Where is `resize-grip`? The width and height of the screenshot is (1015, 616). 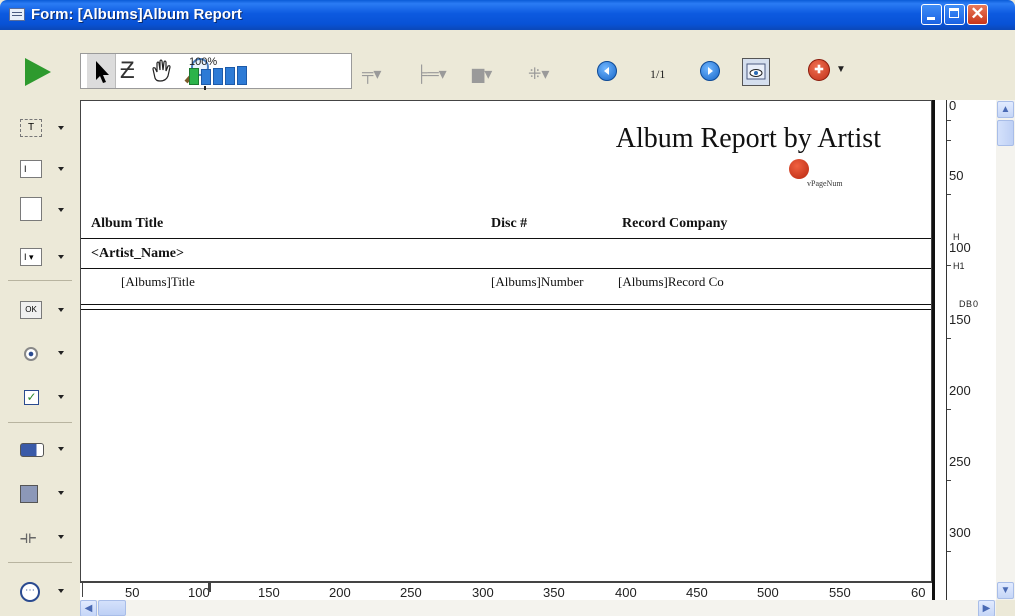
resize-grip is located at coordinates (1005, 608).